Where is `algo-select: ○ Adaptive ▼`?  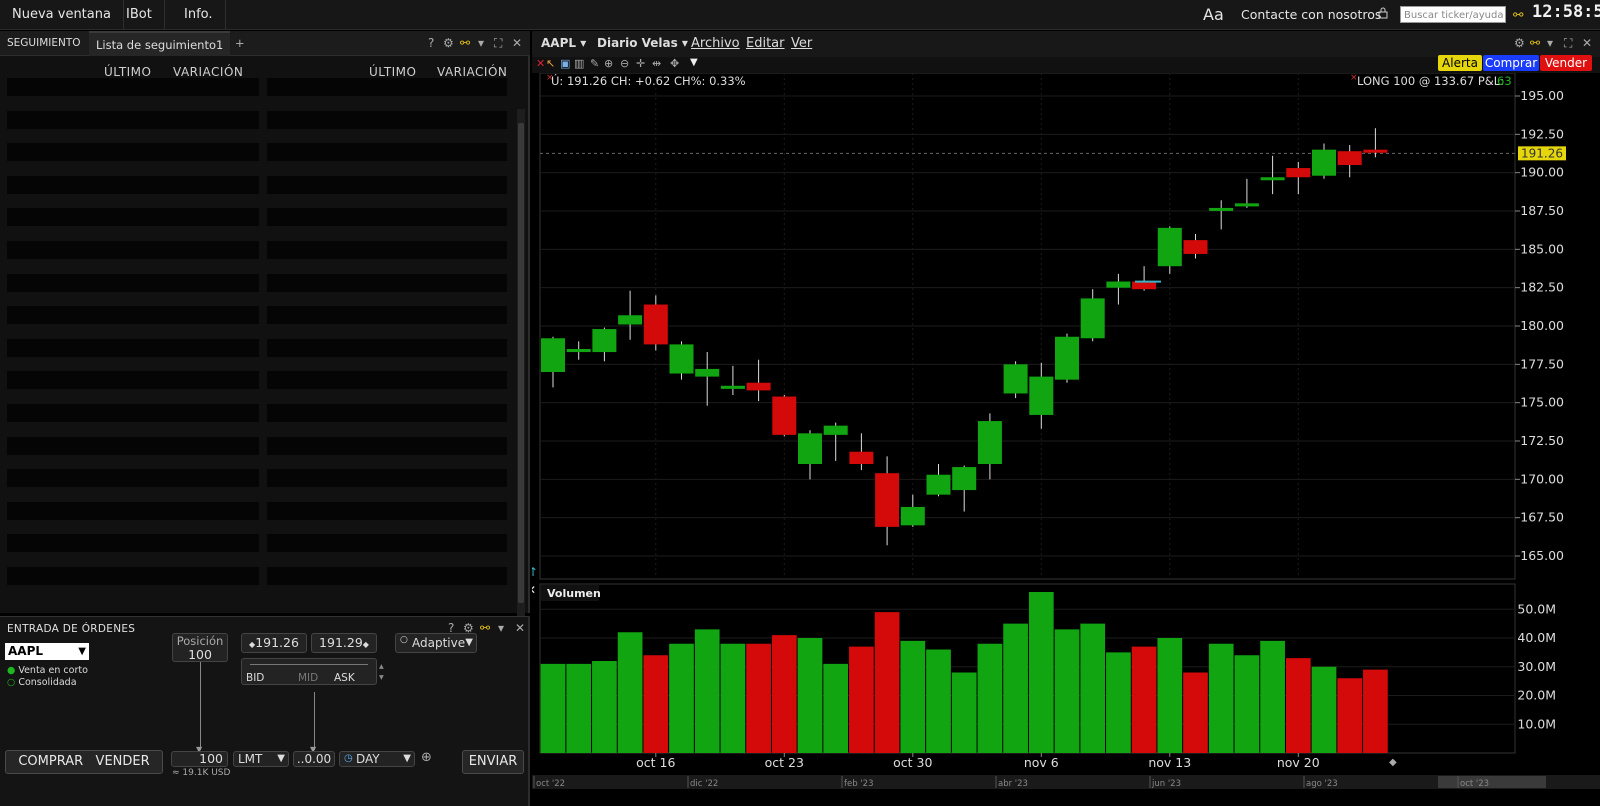
algo-select: ○ Adaptive ▼ is located at coordinates (436, 643).